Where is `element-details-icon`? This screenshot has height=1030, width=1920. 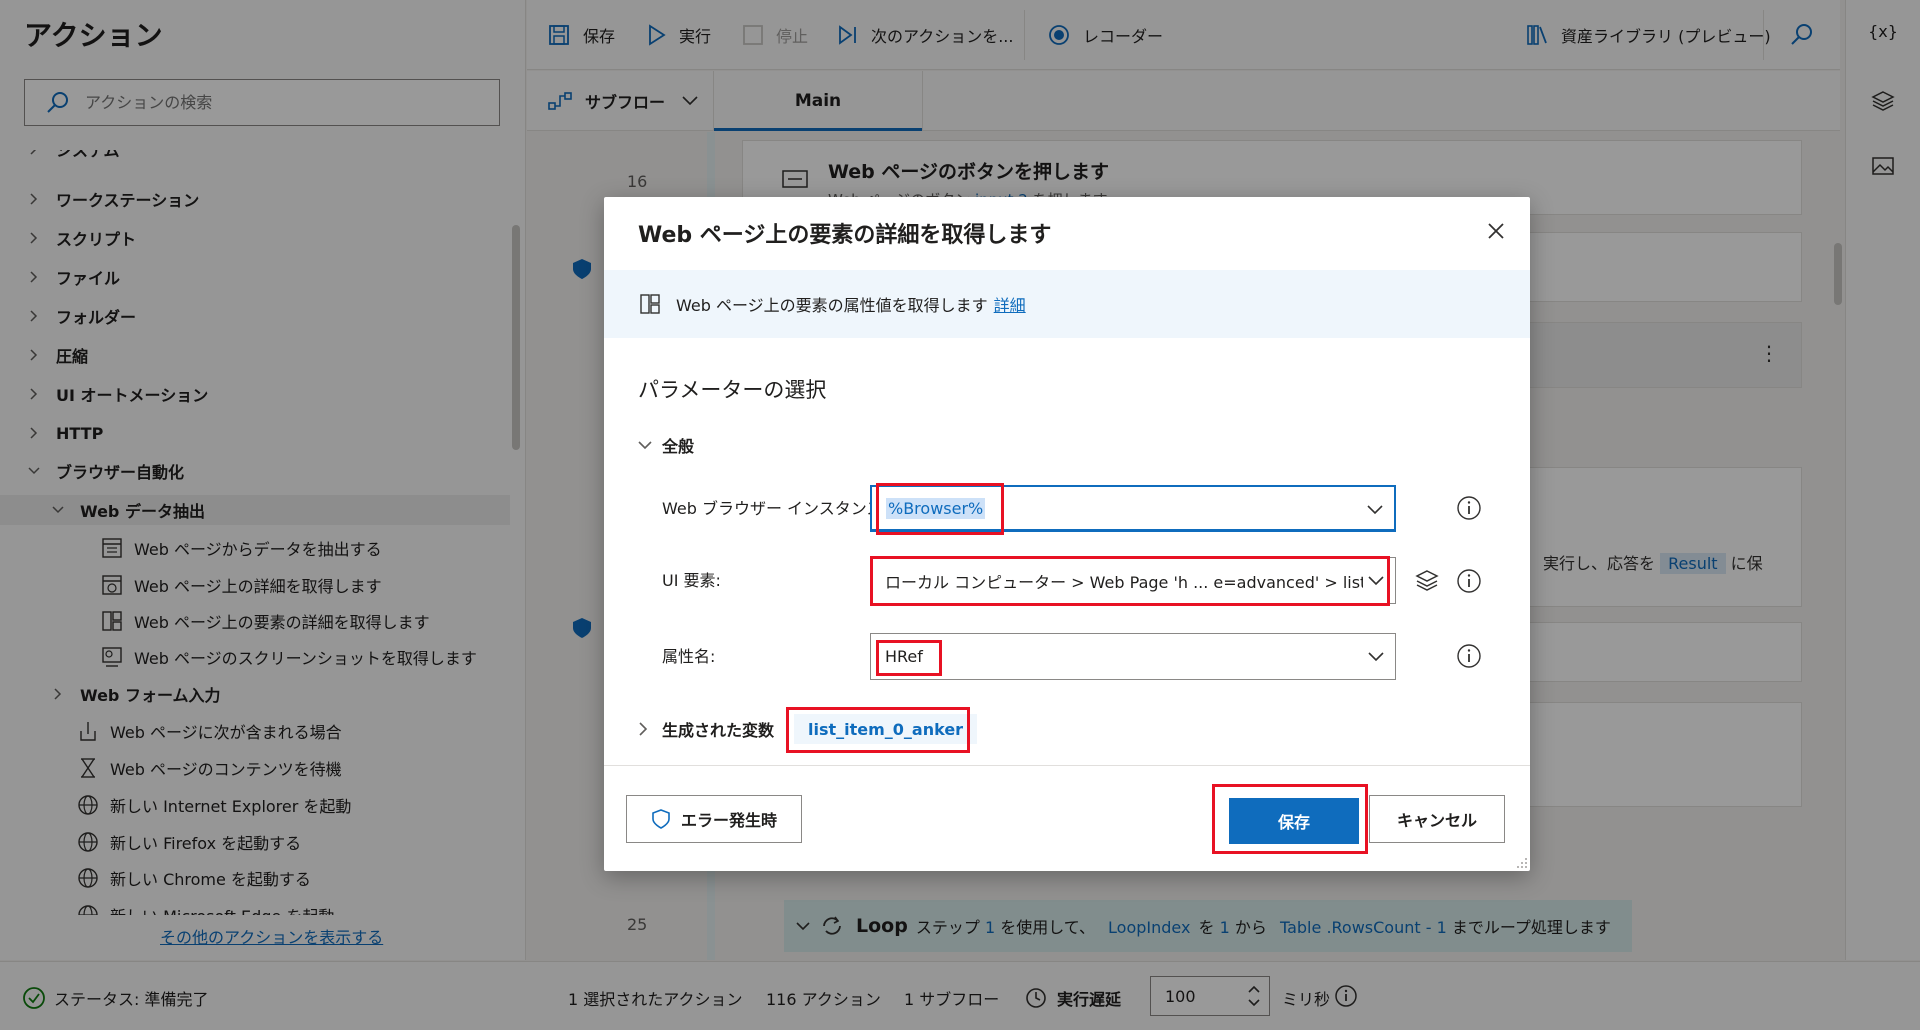 element-details-icon is located at coordinates (650, 304).